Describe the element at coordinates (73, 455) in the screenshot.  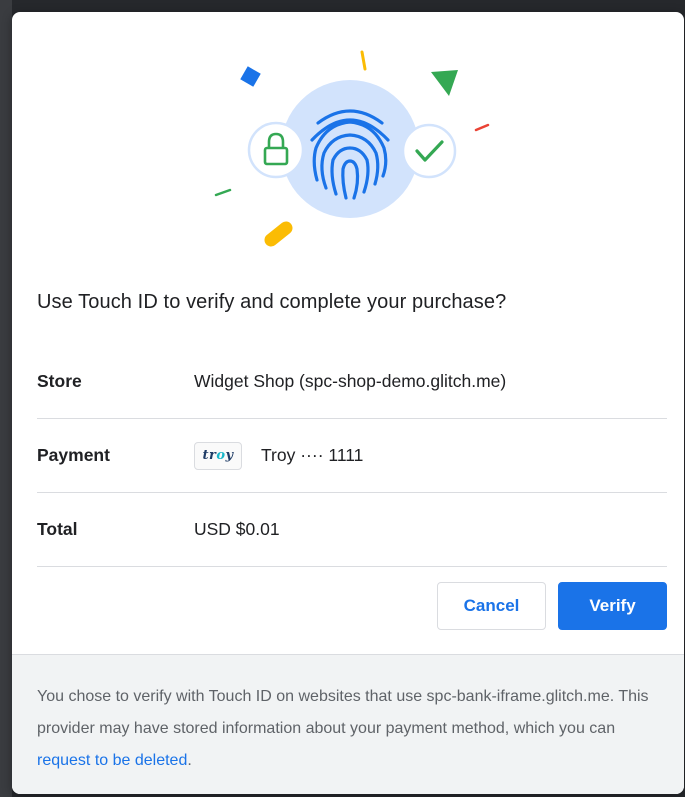
I see `payment-label: Payment` at that location.